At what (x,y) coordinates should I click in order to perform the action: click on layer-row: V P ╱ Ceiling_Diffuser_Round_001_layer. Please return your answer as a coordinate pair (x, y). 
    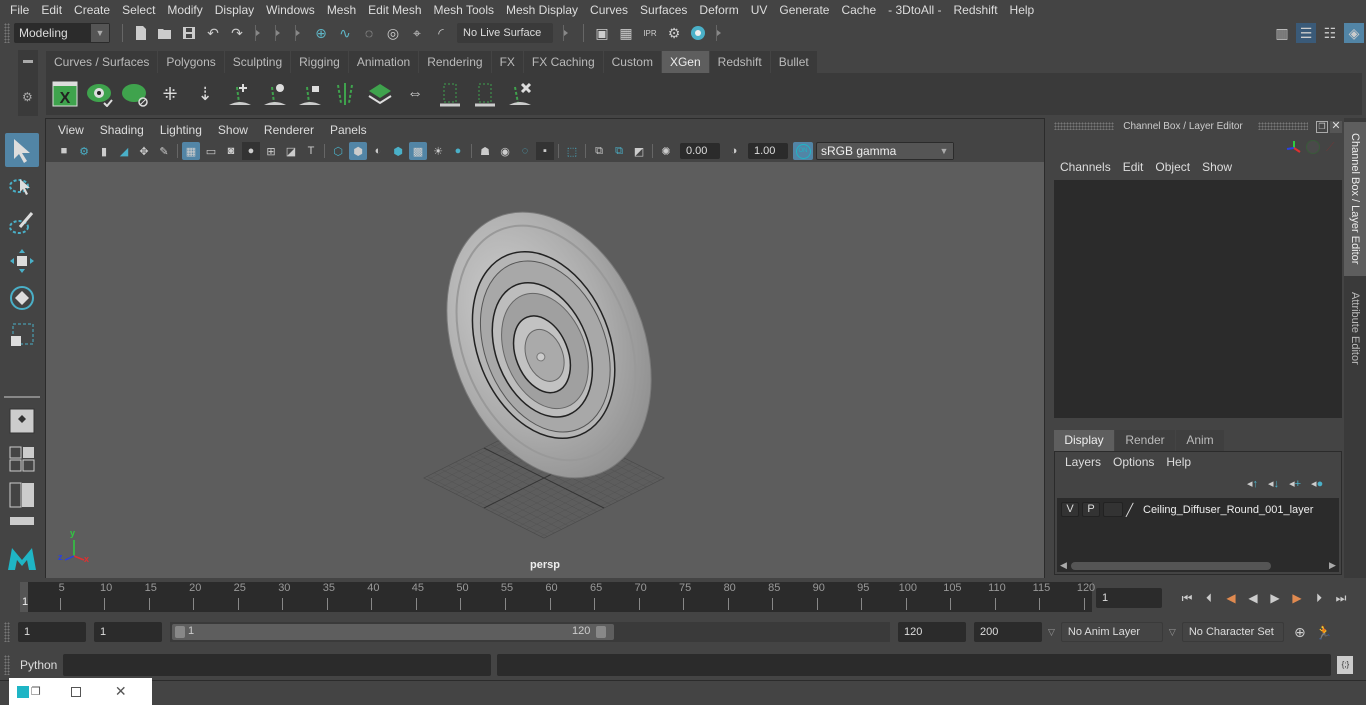
    Looking at the image, I should click on (1187, 509).